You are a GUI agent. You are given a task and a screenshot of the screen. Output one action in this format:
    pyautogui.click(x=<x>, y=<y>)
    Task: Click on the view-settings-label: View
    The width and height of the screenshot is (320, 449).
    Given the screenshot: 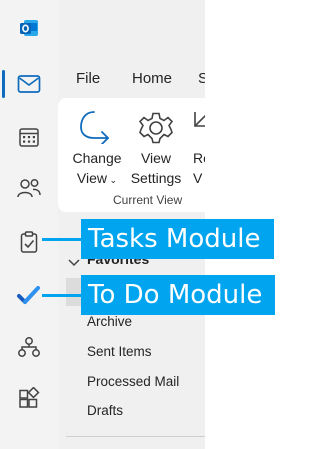 What is the action you would take?
    pyautogui.click(x=156, y=158)
    